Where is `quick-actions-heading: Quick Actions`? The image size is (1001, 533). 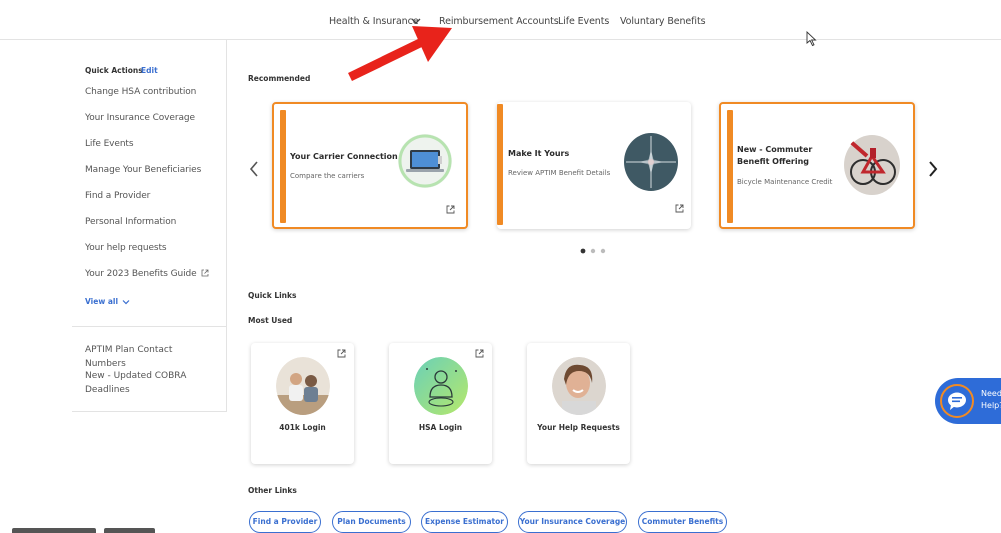 quick-actions-heading: Quick Actions is located at coordinates (114, 70).